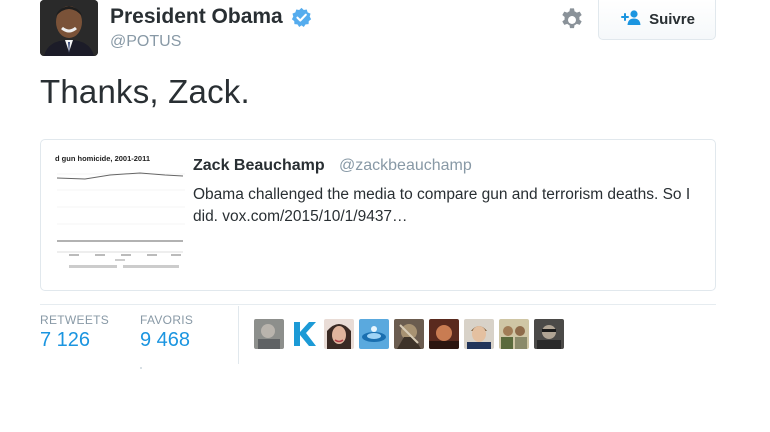 Image resolution: width=770 pixels, height=432 pixels. I want to click on stats-separator, so click(238, 335).